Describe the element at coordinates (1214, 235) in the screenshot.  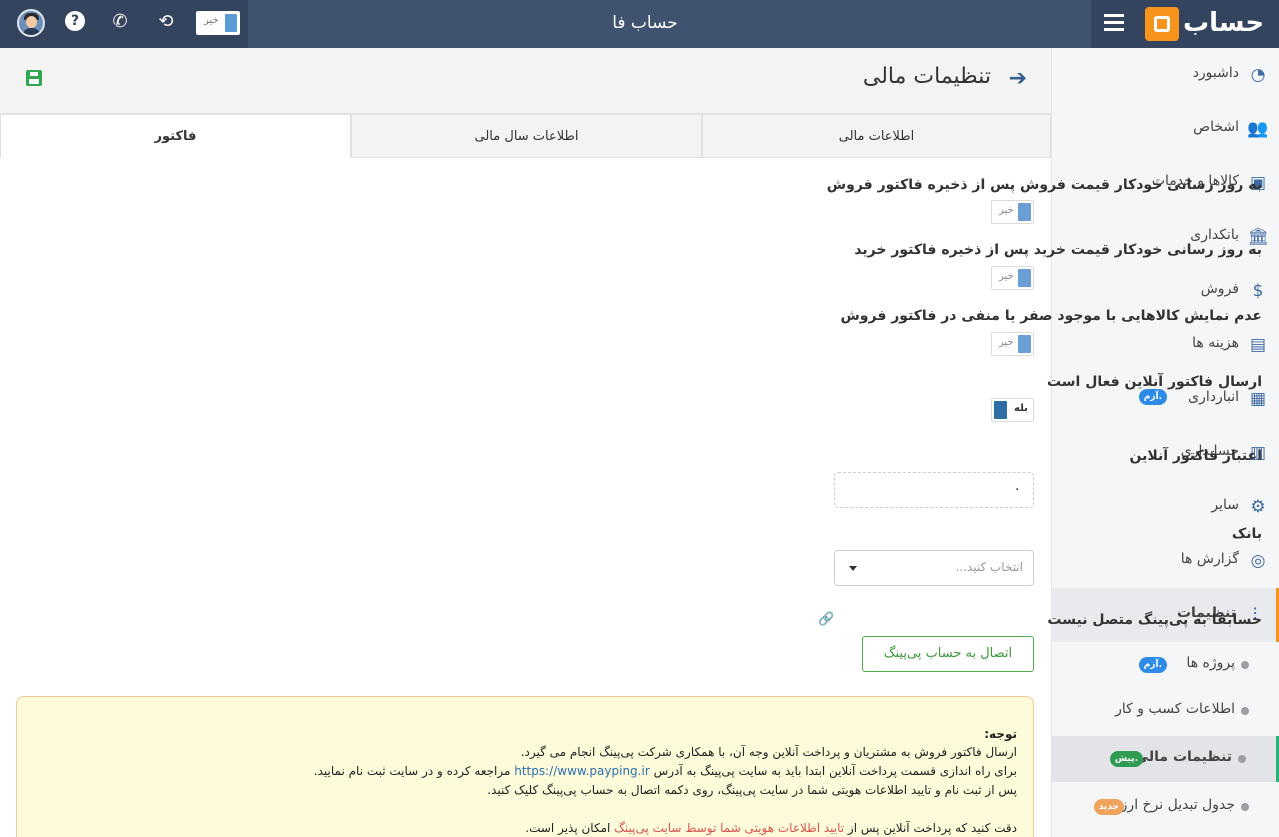
I see `sidebar-item-label: بانکداری` at that location.